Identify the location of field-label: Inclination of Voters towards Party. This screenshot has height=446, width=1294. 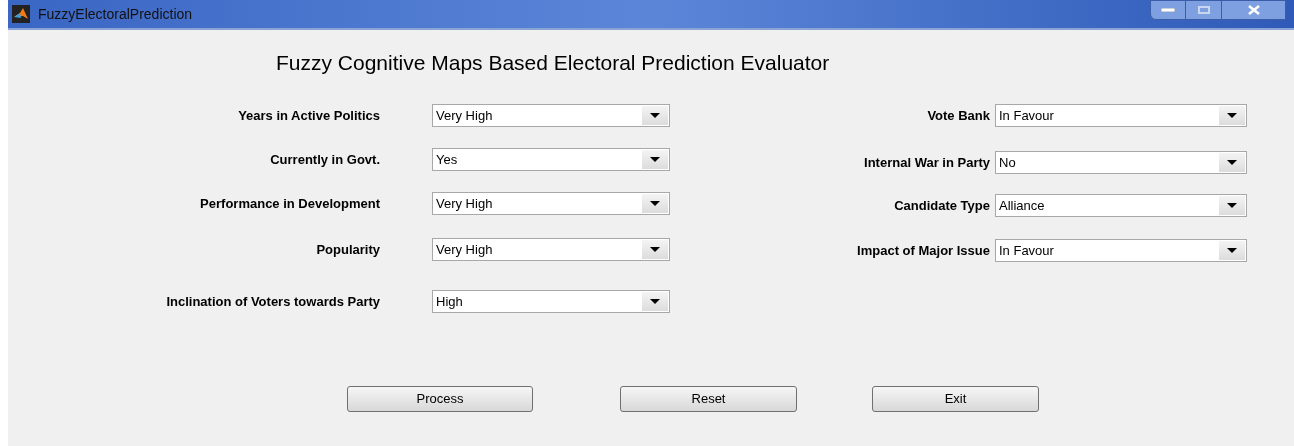
(272, 301).